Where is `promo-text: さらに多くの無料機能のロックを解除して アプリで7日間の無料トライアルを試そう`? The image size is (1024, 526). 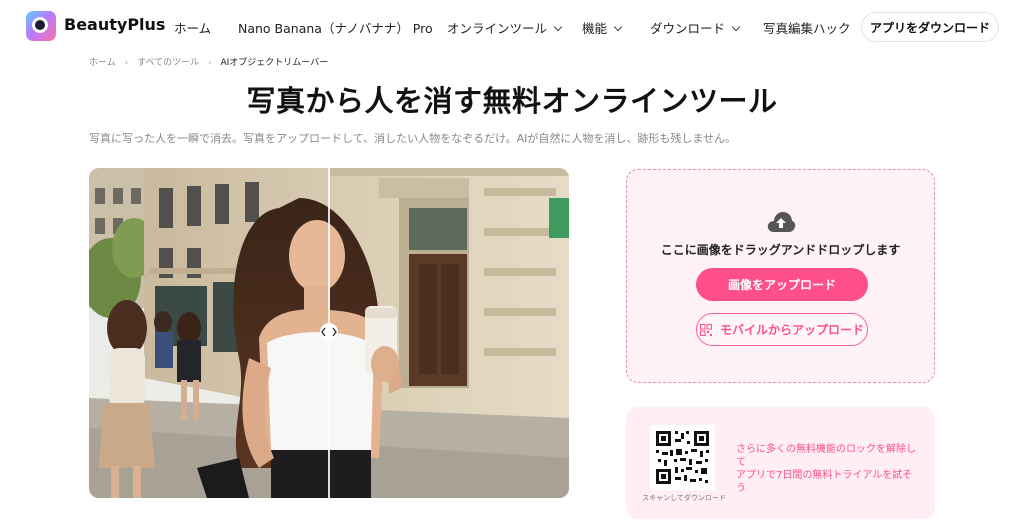
promo-text: さらに多くの無料機能のロックを解除して アプリで7日間の無料トライアルを試そう is located at coordinates (828, 469).